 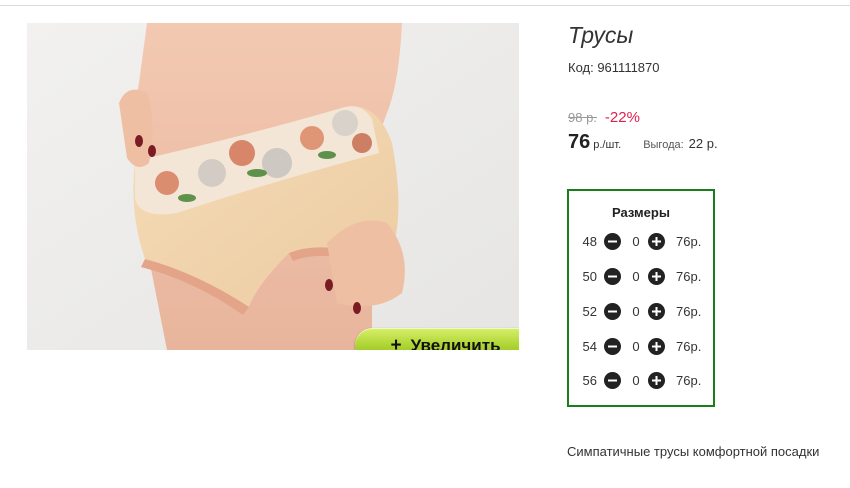 What do you see at coordinates (589, 276) in the screenshot?
I see `size-label: 50` at bounding box center [589, 276].